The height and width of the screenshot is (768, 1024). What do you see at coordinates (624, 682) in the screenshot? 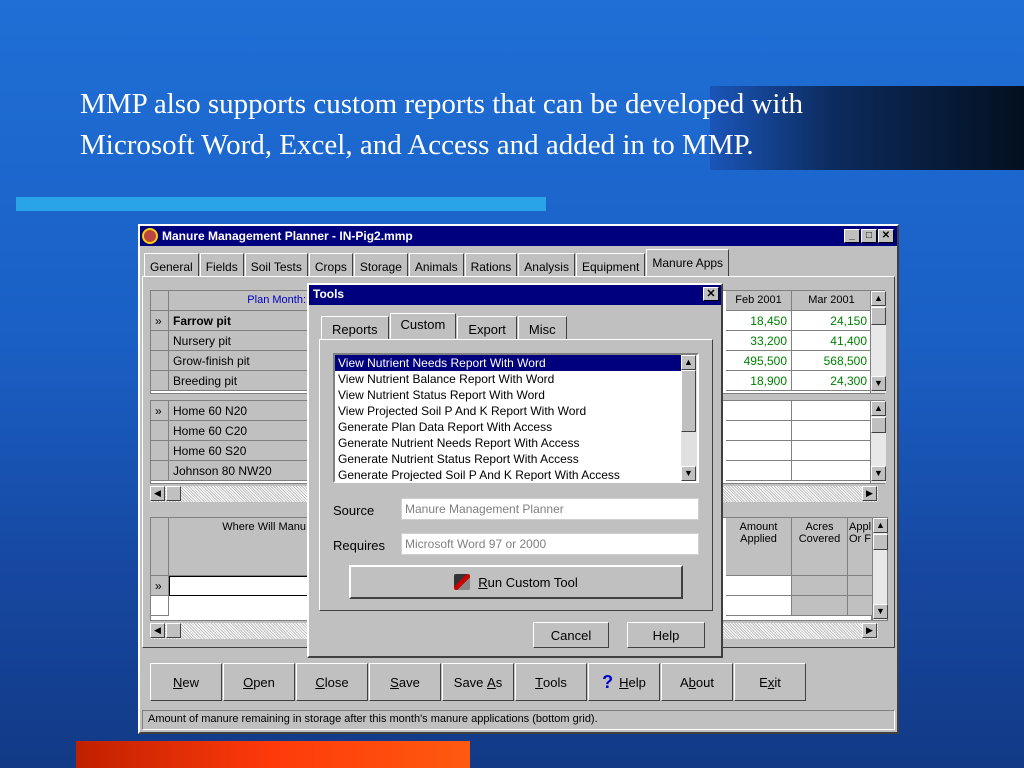
I see `help-button: ? Help` at bounding box center [624, 682].